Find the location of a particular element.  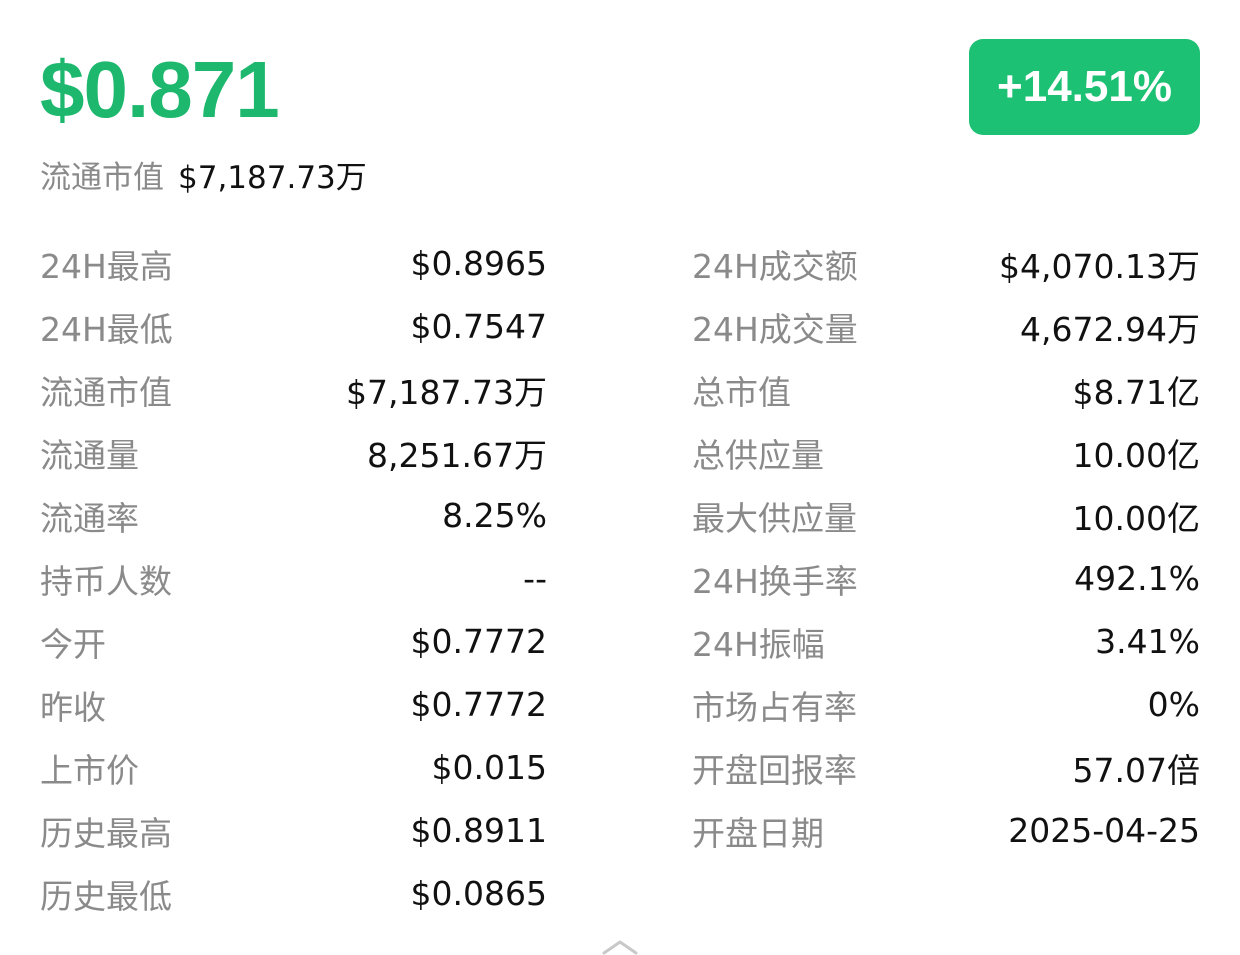

stat-row-all-time-high: 历史最高 $0.8911 is located at coordinates (293, 830).